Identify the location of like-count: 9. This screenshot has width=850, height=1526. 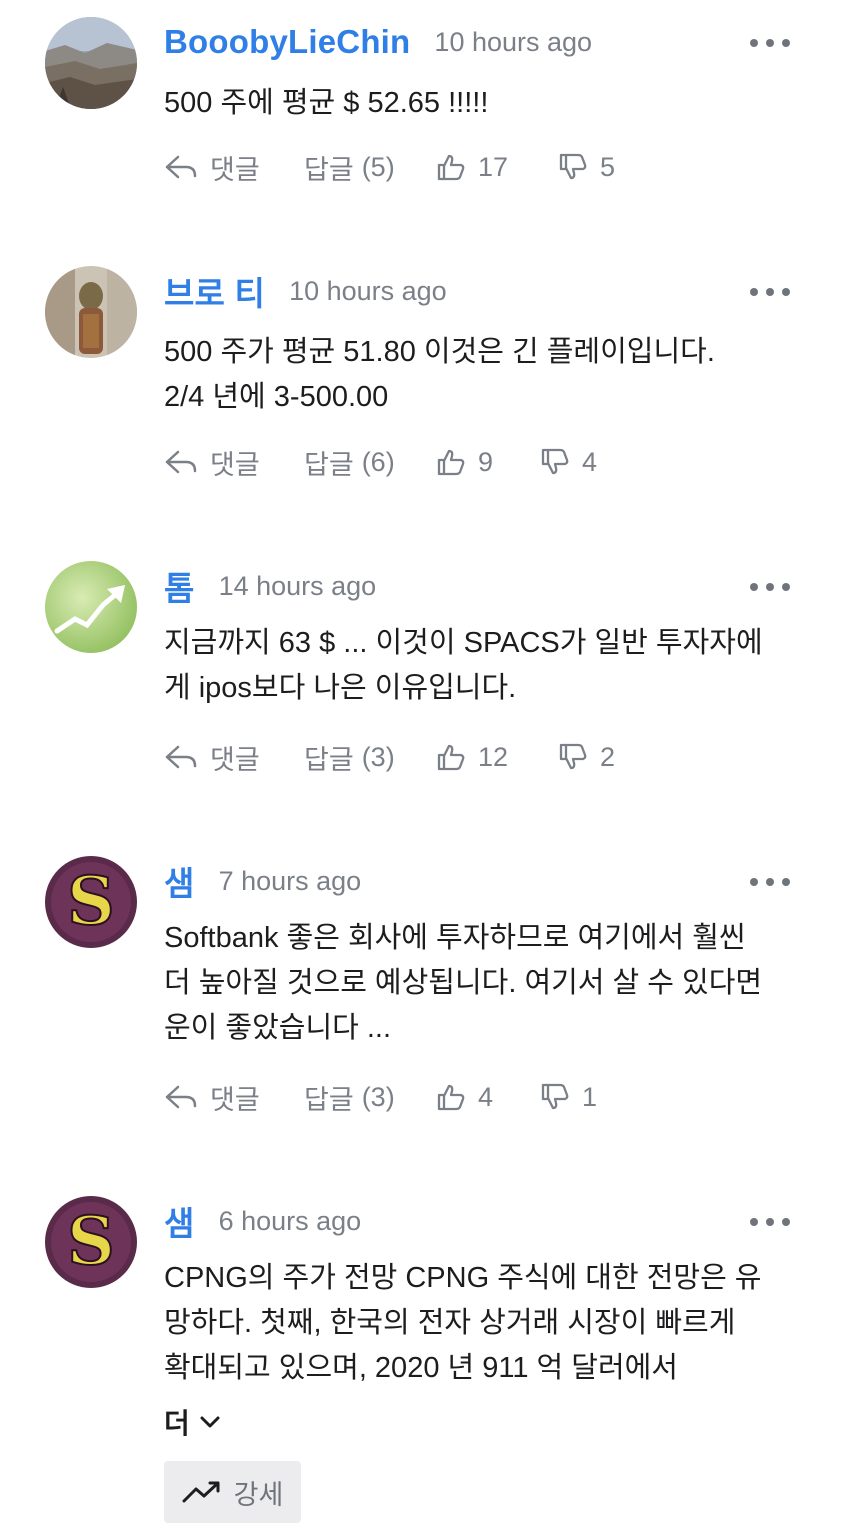
(486, 461).